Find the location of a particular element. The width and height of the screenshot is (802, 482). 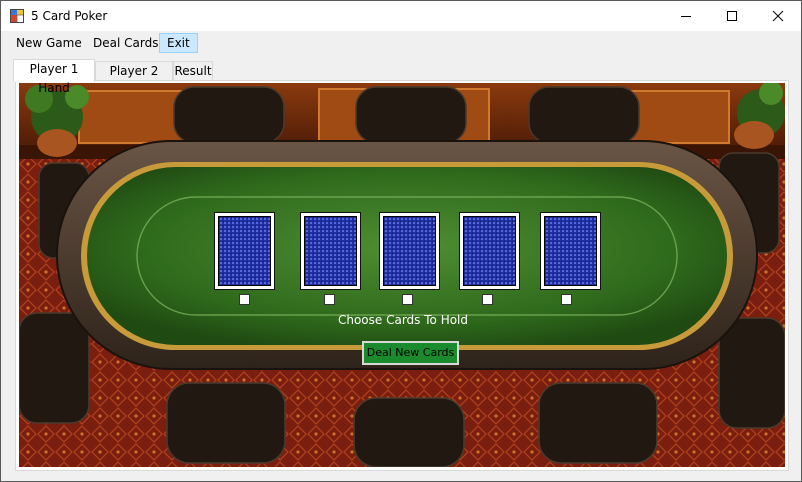

window-title: 5 Card Poker is located at coordinates (69, 16).